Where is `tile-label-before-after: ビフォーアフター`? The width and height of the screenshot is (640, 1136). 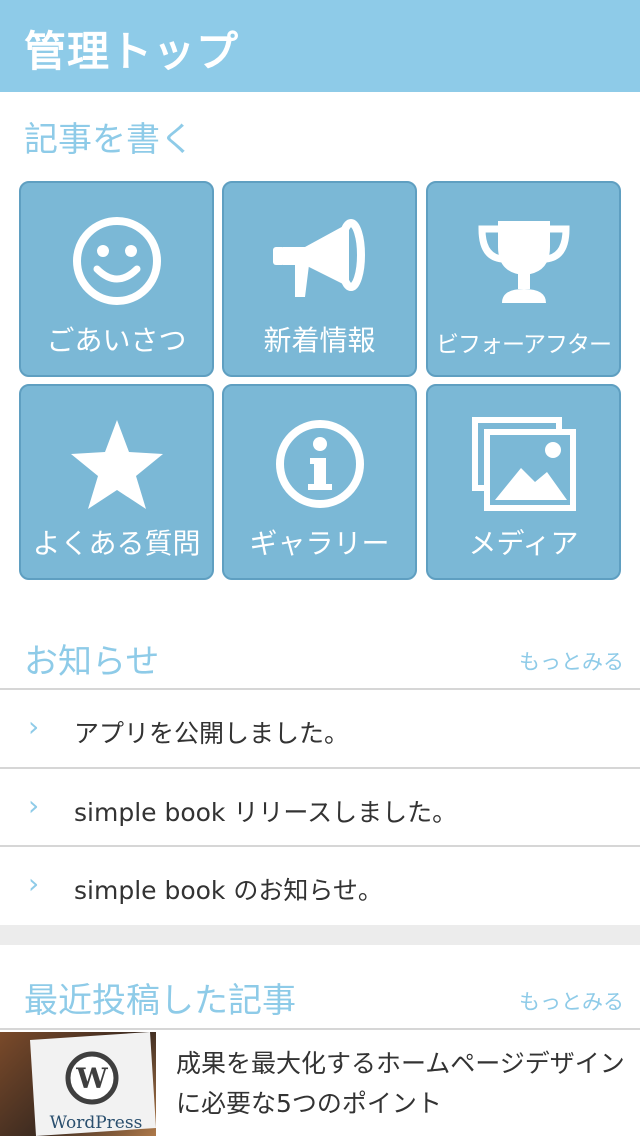 tile-label-before-after: ビフォーアフター is located at coordinates (523, 345).